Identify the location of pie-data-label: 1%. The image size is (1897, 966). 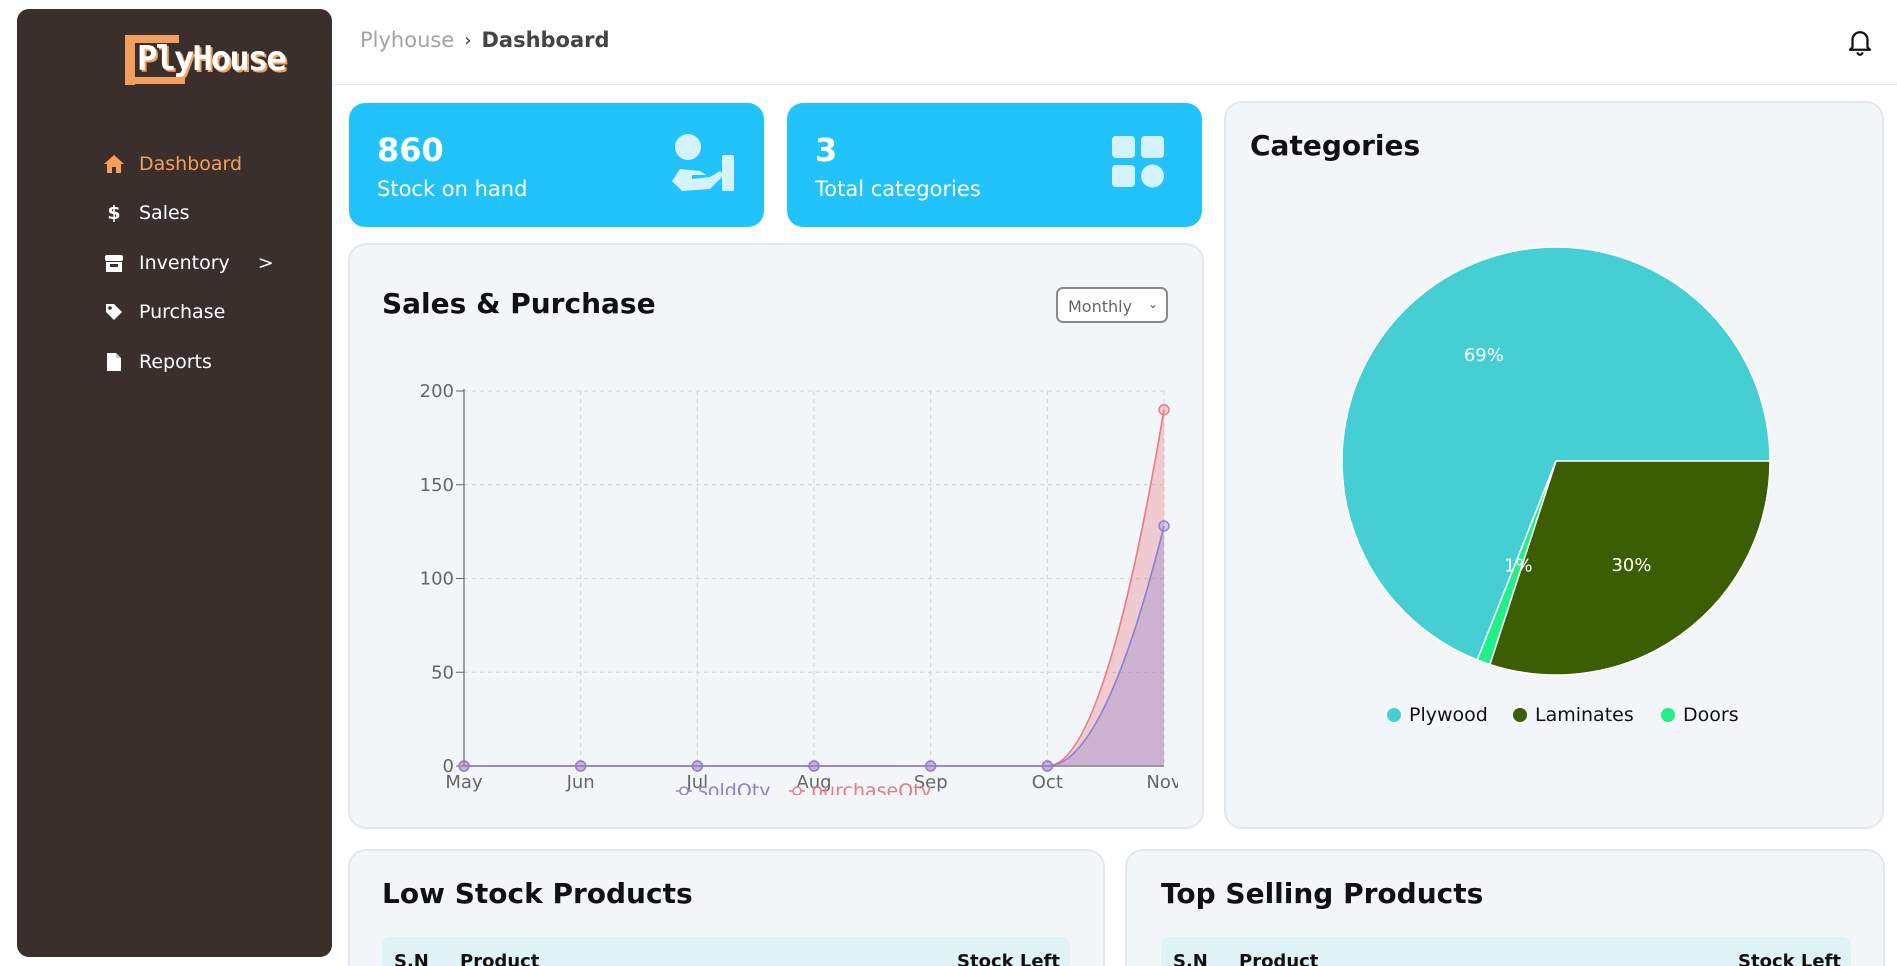
(1518, 566).